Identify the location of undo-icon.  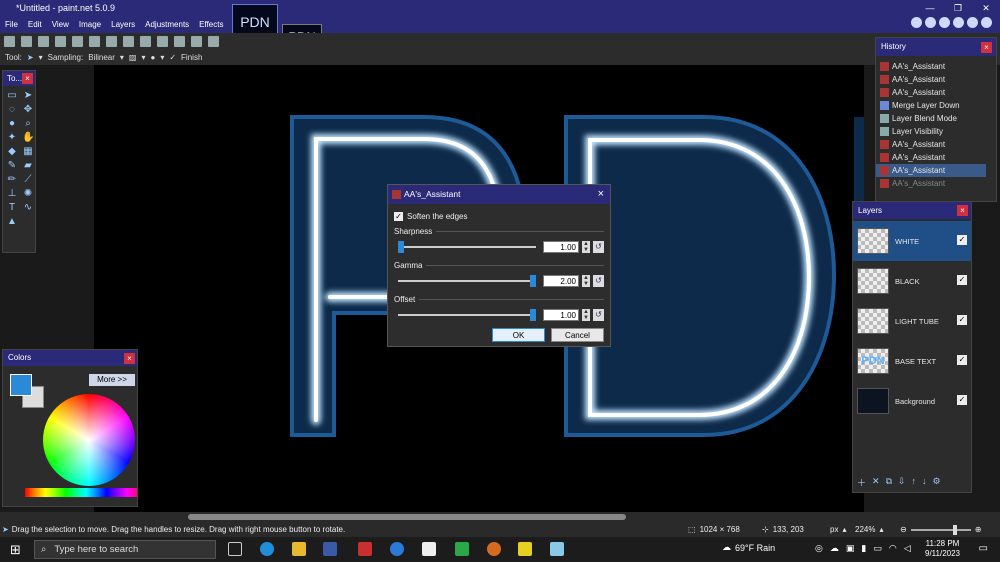
(162, 41).